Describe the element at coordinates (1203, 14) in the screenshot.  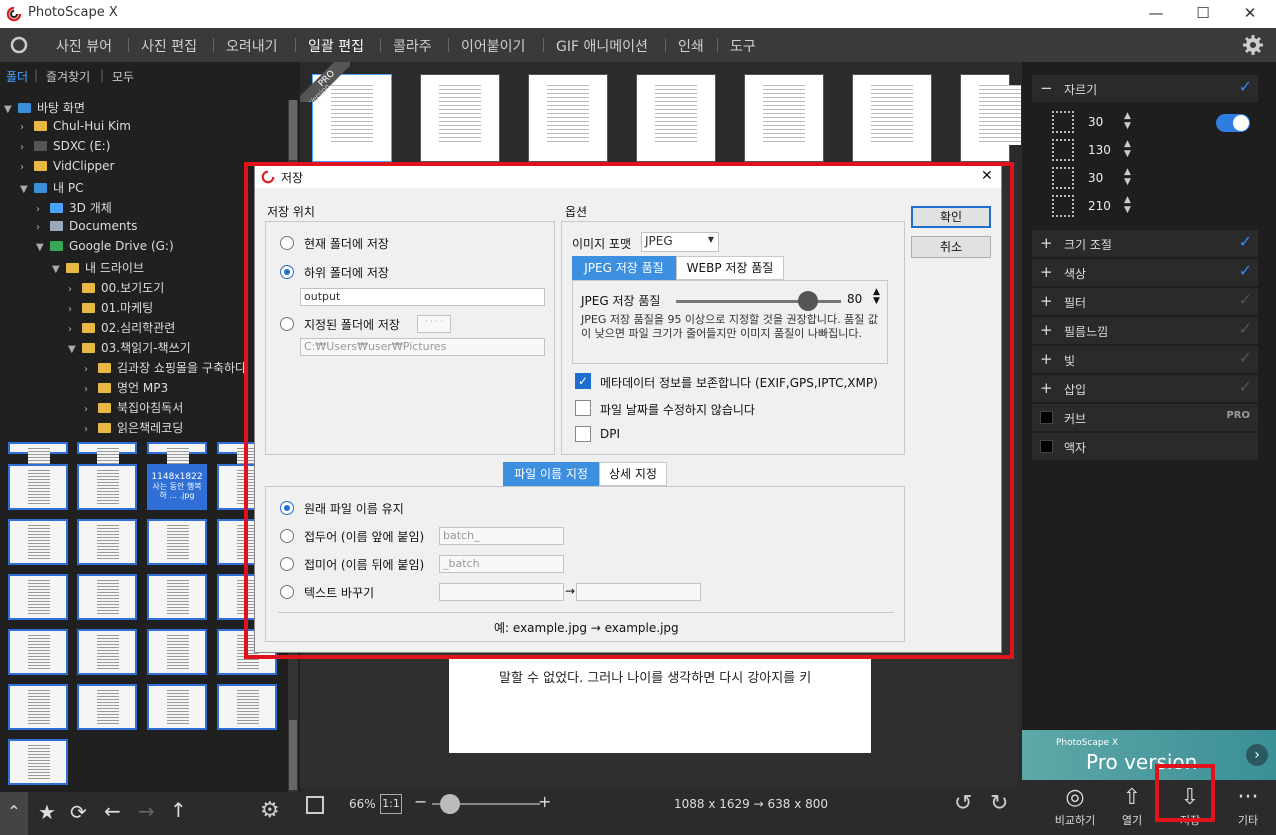
I see `maximize-button: ☐` at that location.